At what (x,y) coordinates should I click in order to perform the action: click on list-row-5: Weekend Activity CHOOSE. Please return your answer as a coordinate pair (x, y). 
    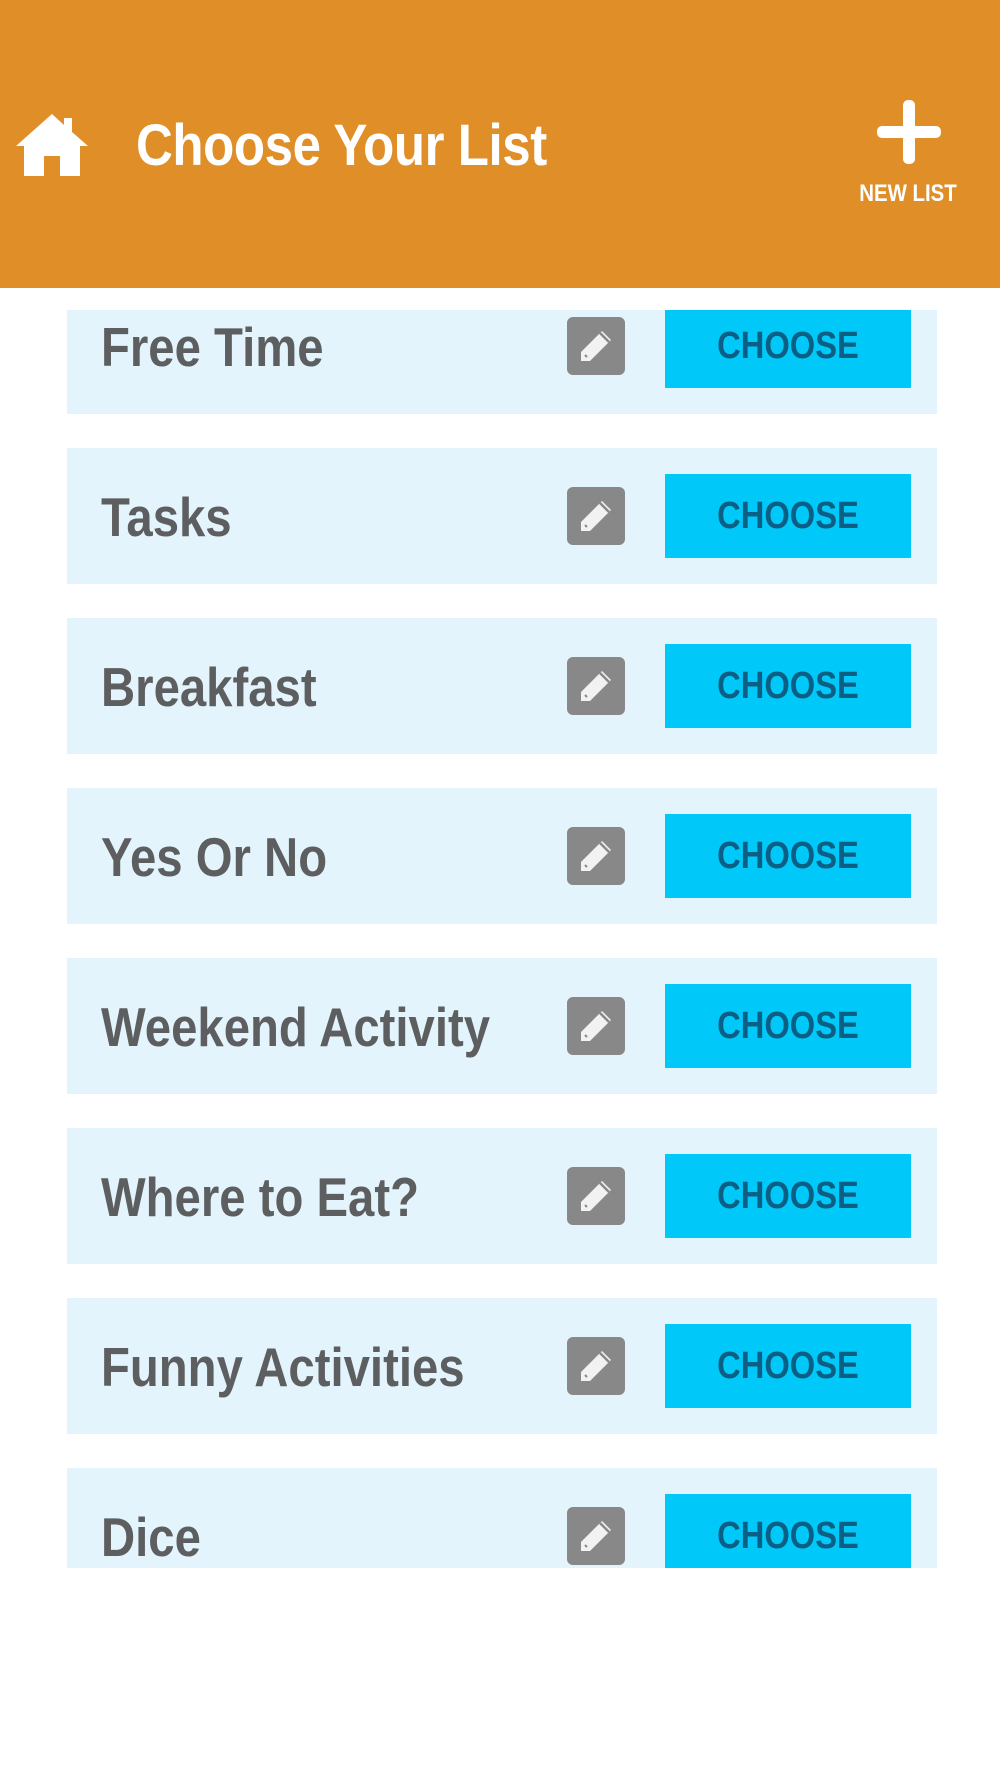
    Looking at the image, I should click on (502, 1026).